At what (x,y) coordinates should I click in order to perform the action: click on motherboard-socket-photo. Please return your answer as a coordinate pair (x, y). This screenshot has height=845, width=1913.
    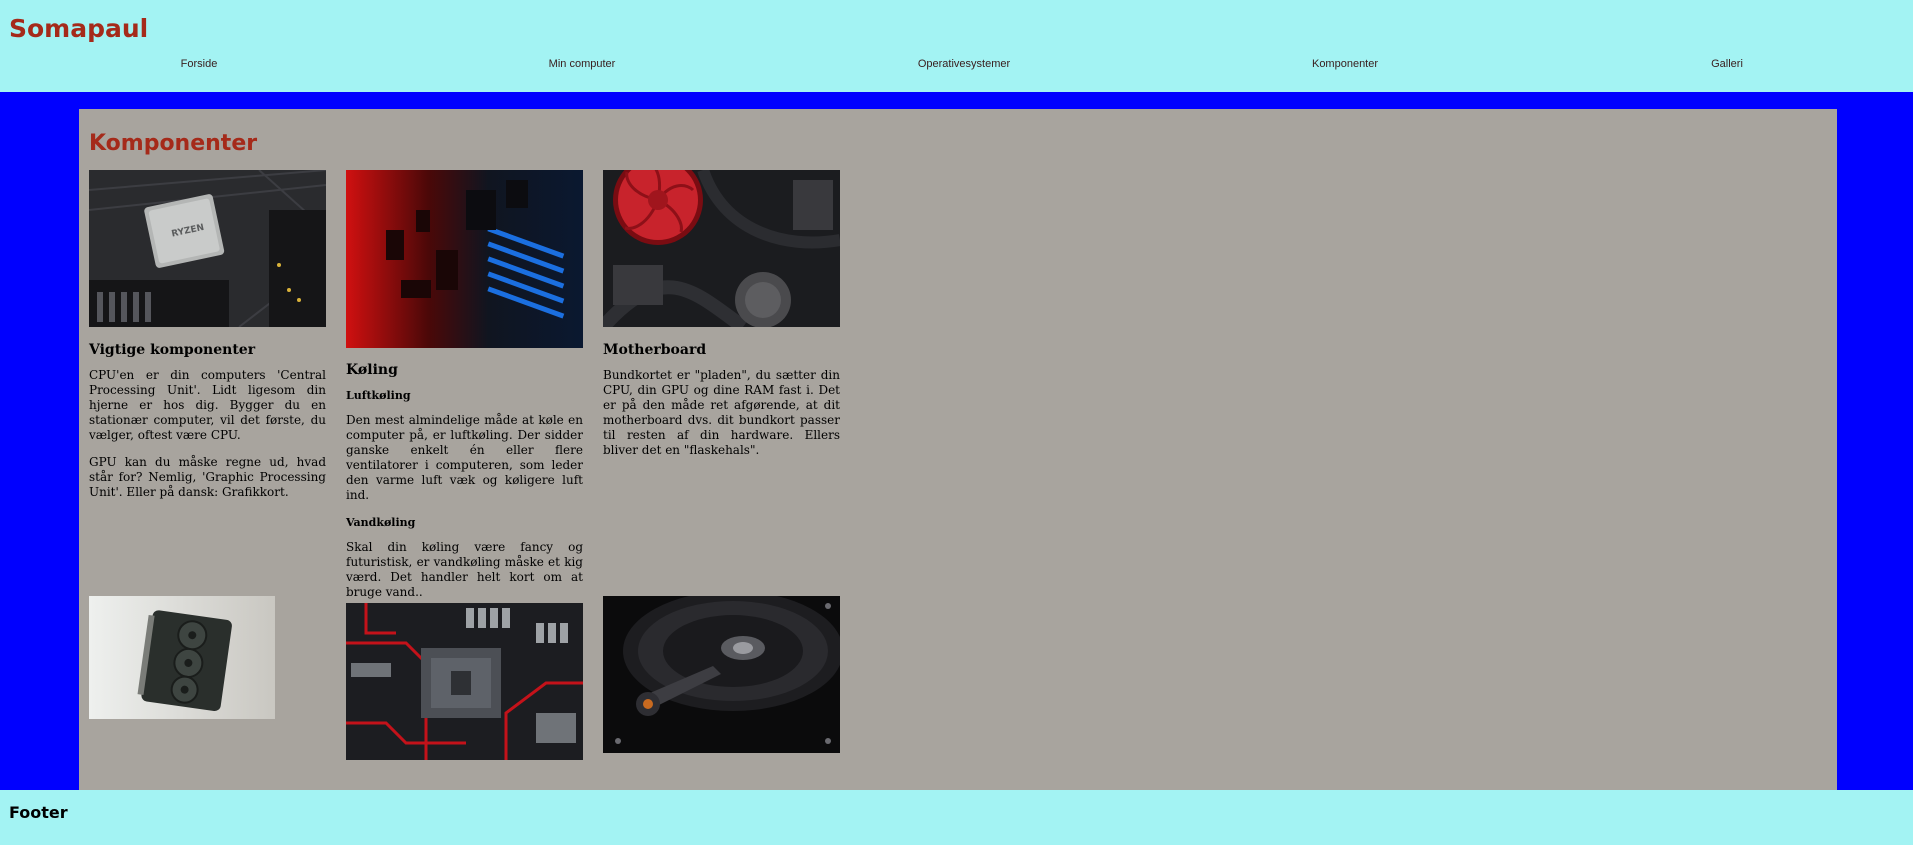
    Looking at the image, I should click on (464, 681).